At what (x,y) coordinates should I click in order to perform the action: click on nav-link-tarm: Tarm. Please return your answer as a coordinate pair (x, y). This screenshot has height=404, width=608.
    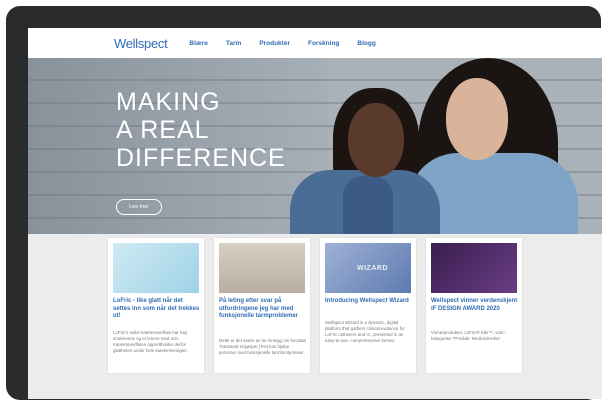
    Looking at the image, I should click on (233, 43).